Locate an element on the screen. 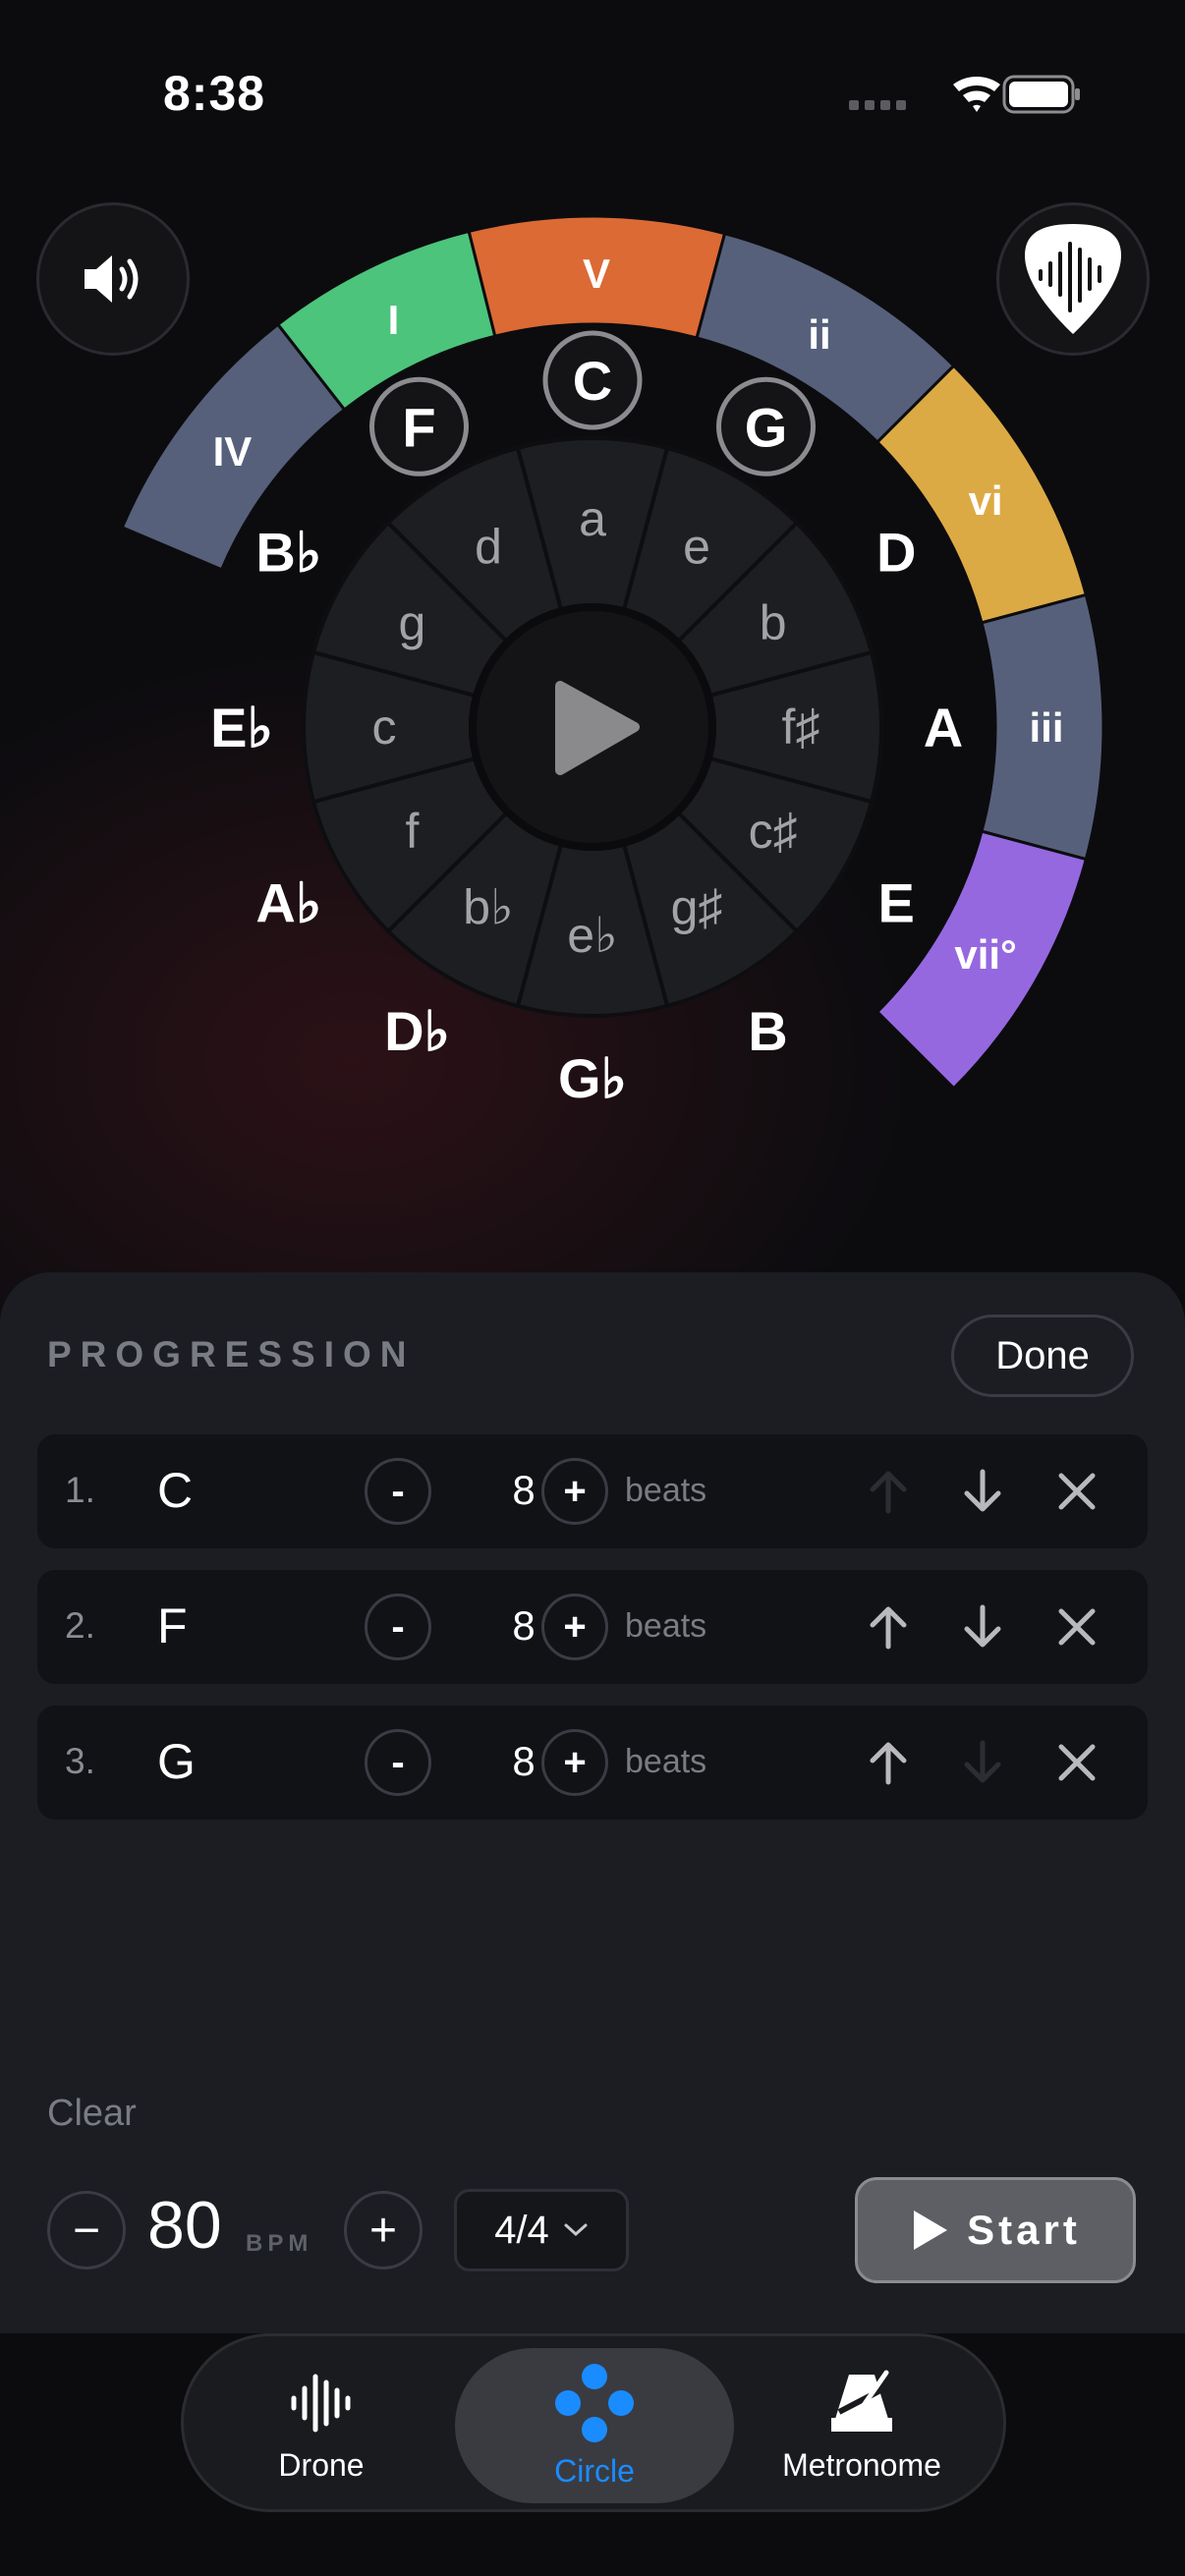 The height and width of the screenshot is (2576, 1185). waveform-icon is located at coordinates (321, 2403).